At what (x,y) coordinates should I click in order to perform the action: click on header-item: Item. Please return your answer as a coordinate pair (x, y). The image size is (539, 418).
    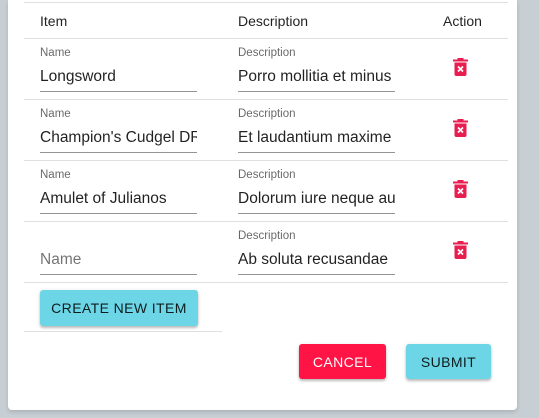
    Looking at the image, I should click on (54, 21).